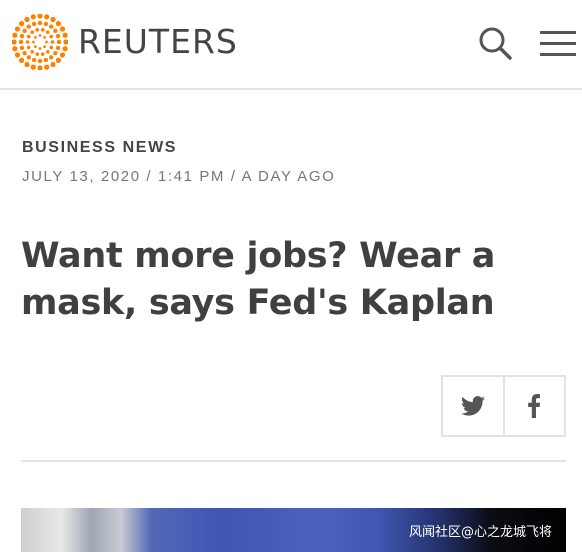 The height and width of the screenshot is (552, 582). Describe the element at coordinates (293, 530) in the screenshot. I see `article-photo: 风闻社区@心之龙城飞将` at that location.